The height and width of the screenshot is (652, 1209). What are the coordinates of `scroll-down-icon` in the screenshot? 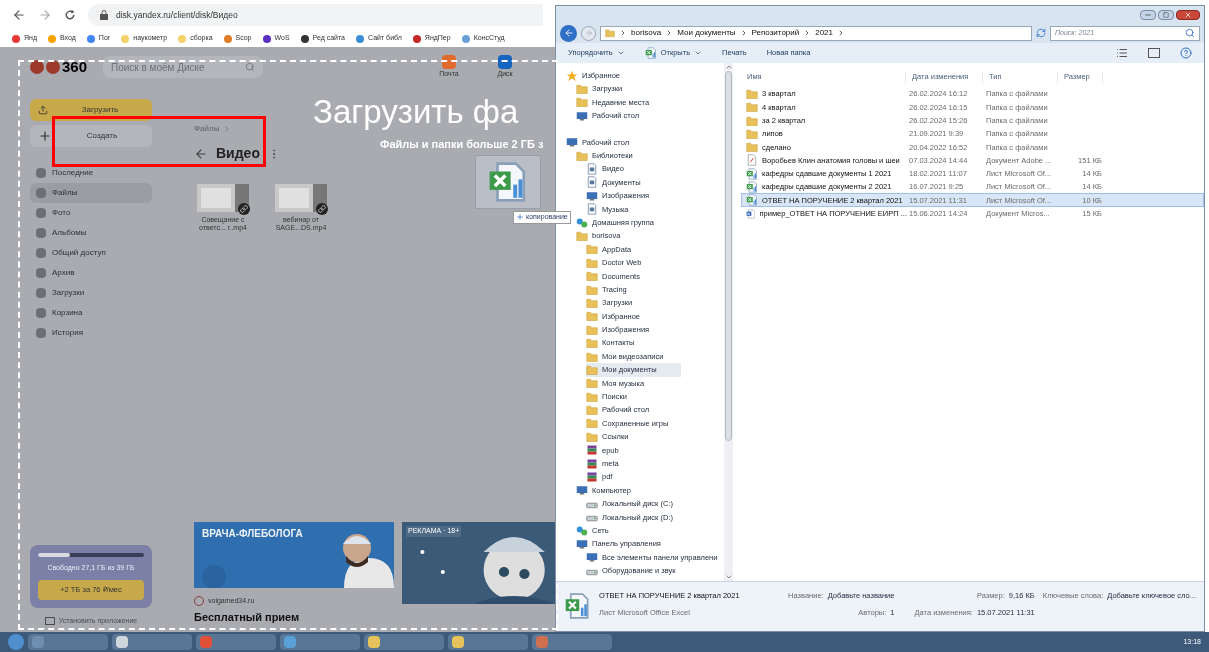 It's located at (728, 577).